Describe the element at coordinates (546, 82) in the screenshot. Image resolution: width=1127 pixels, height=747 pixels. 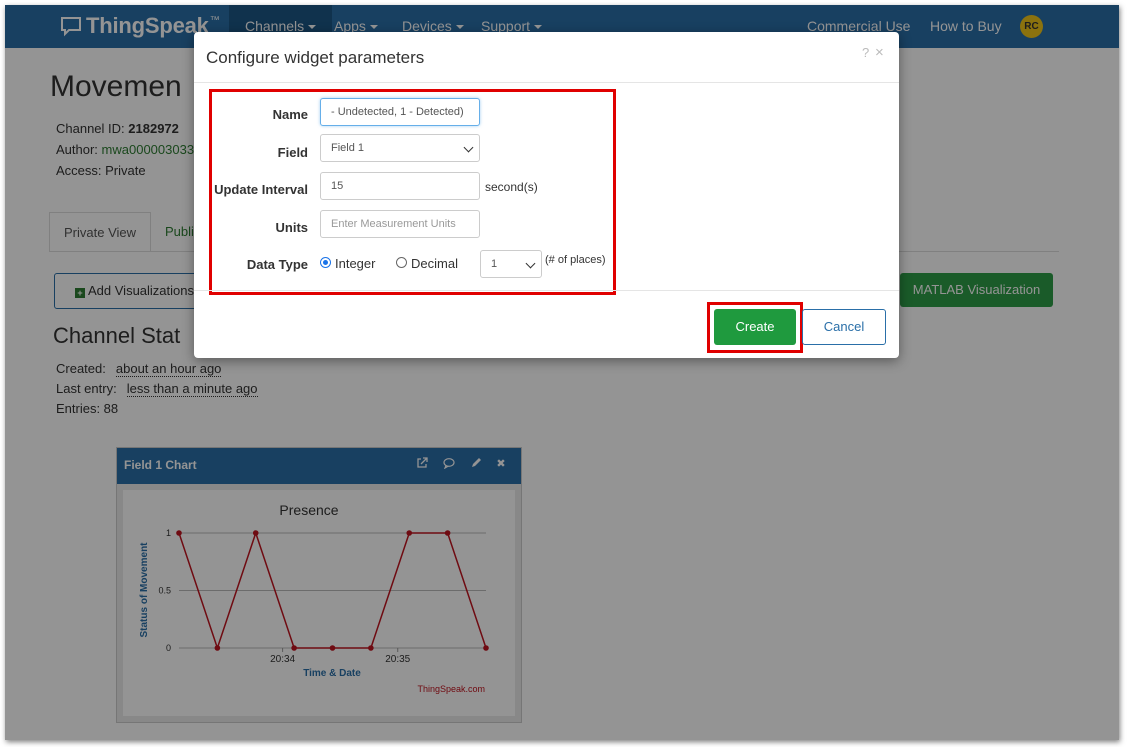
I see `modal-header-divider` at that location.